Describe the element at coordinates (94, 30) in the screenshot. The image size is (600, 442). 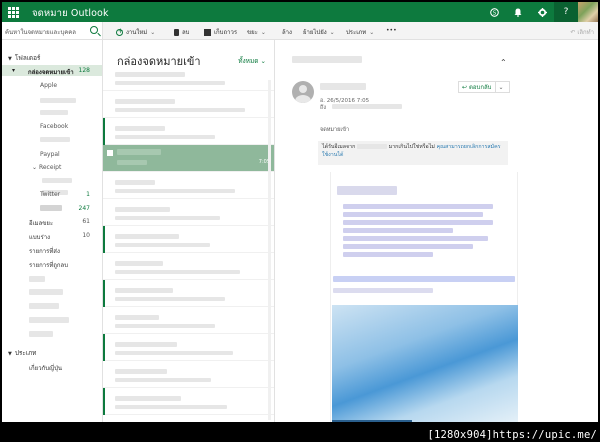
I see `search-icon` at that location.